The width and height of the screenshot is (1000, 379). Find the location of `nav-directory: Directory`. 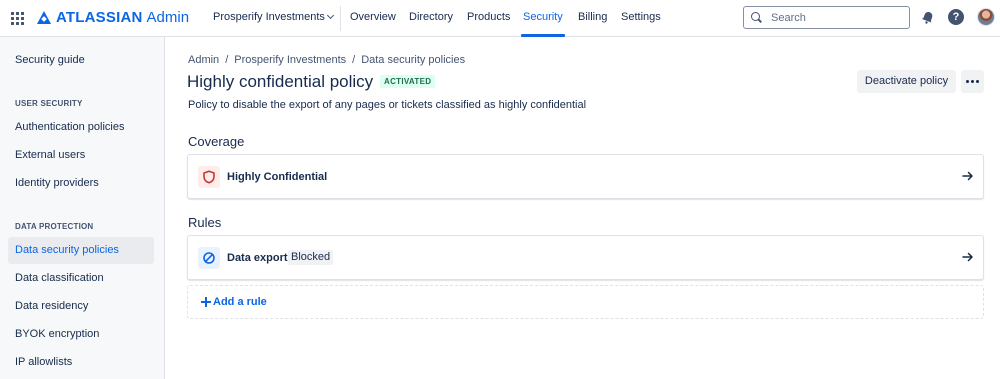

nav-directory: Directory is located at coordinates (431, 17).